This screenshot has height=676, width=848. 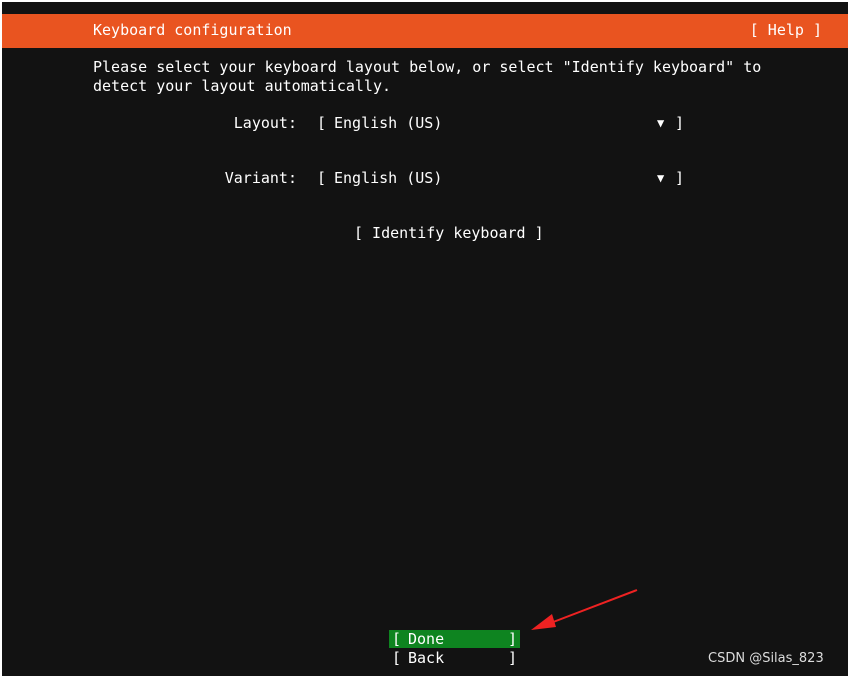 What do you see at coordinates (426, 658) in the screenshot?
I see `back-label: Back` at bounding box center [426, 658].